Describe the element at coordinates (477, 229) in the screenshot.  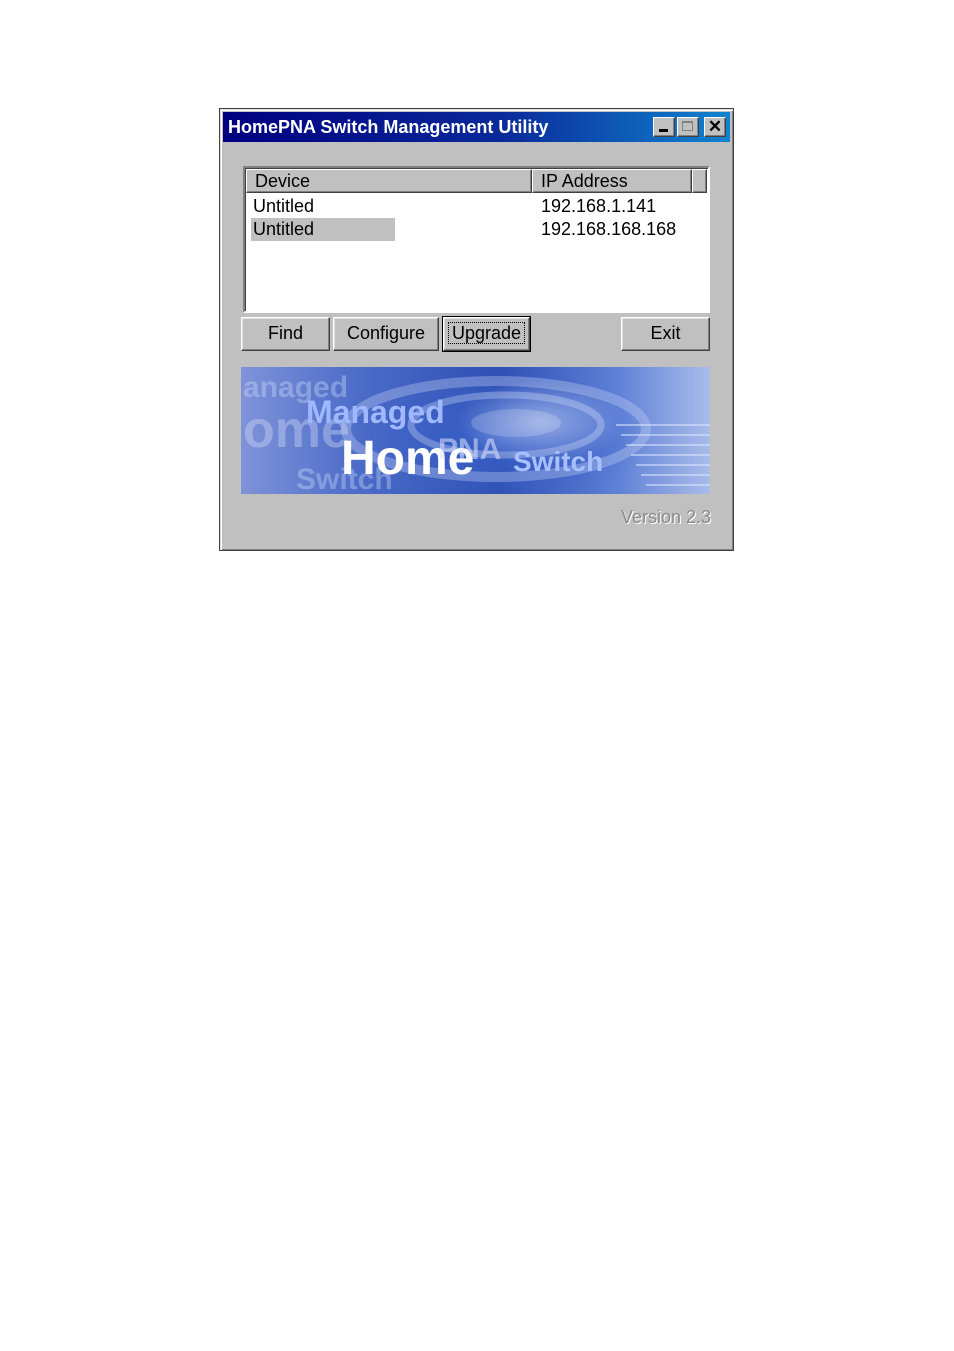
I see `list-item-selected: Untitled 192.168.168.168` at that location.